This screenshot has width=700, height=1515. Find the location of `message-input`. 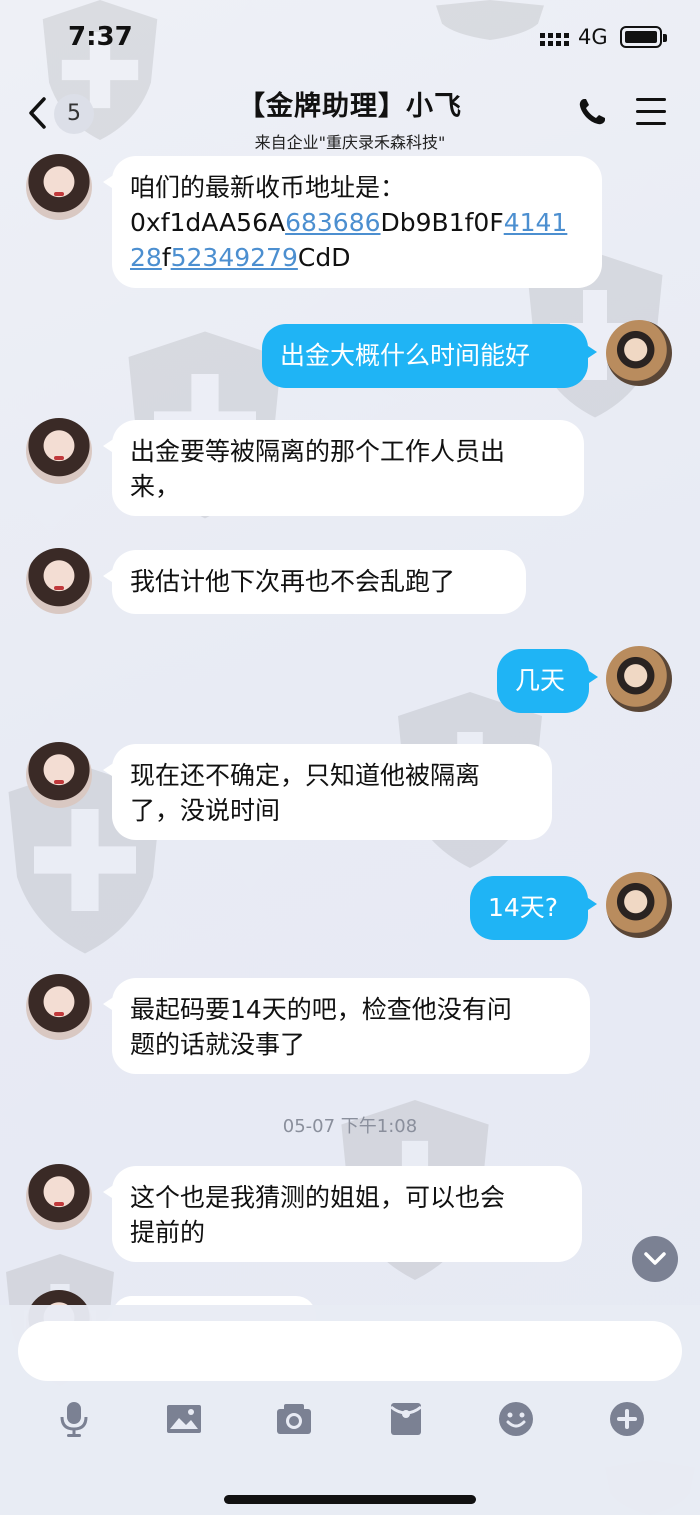

message-input is located at coordinates (350, 1351).